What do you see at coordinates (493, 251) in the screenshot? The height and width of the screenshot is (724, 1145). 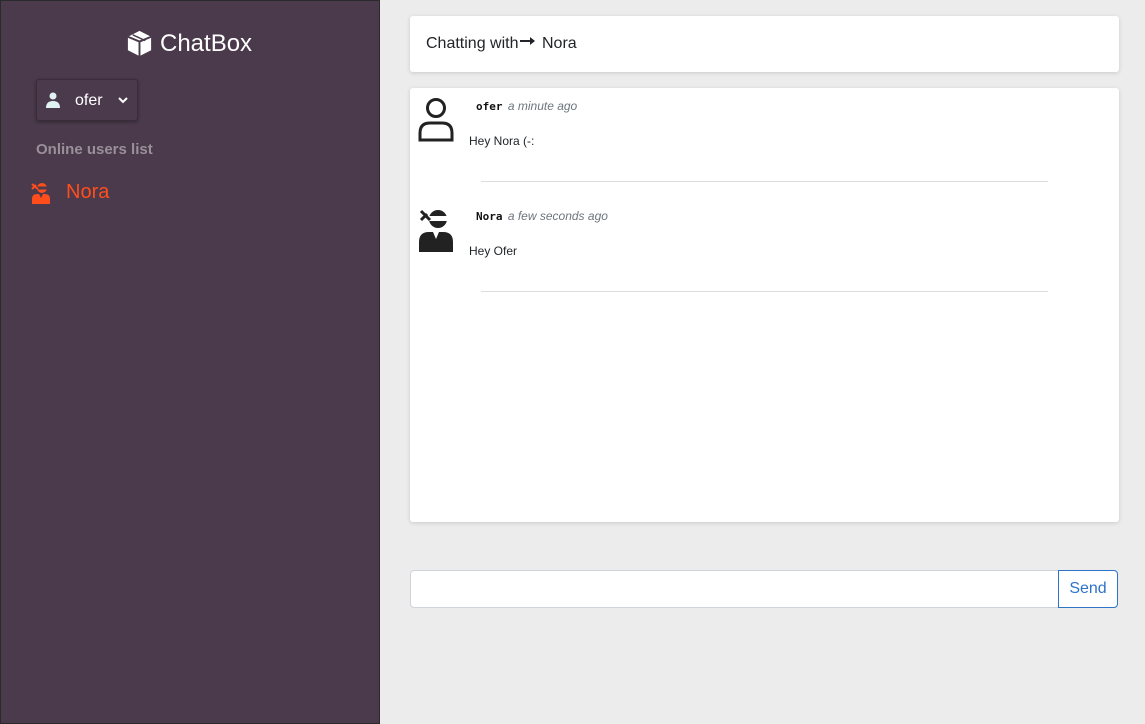 I see `message-text: Hey Ofer` at bounding box center [493, 251].